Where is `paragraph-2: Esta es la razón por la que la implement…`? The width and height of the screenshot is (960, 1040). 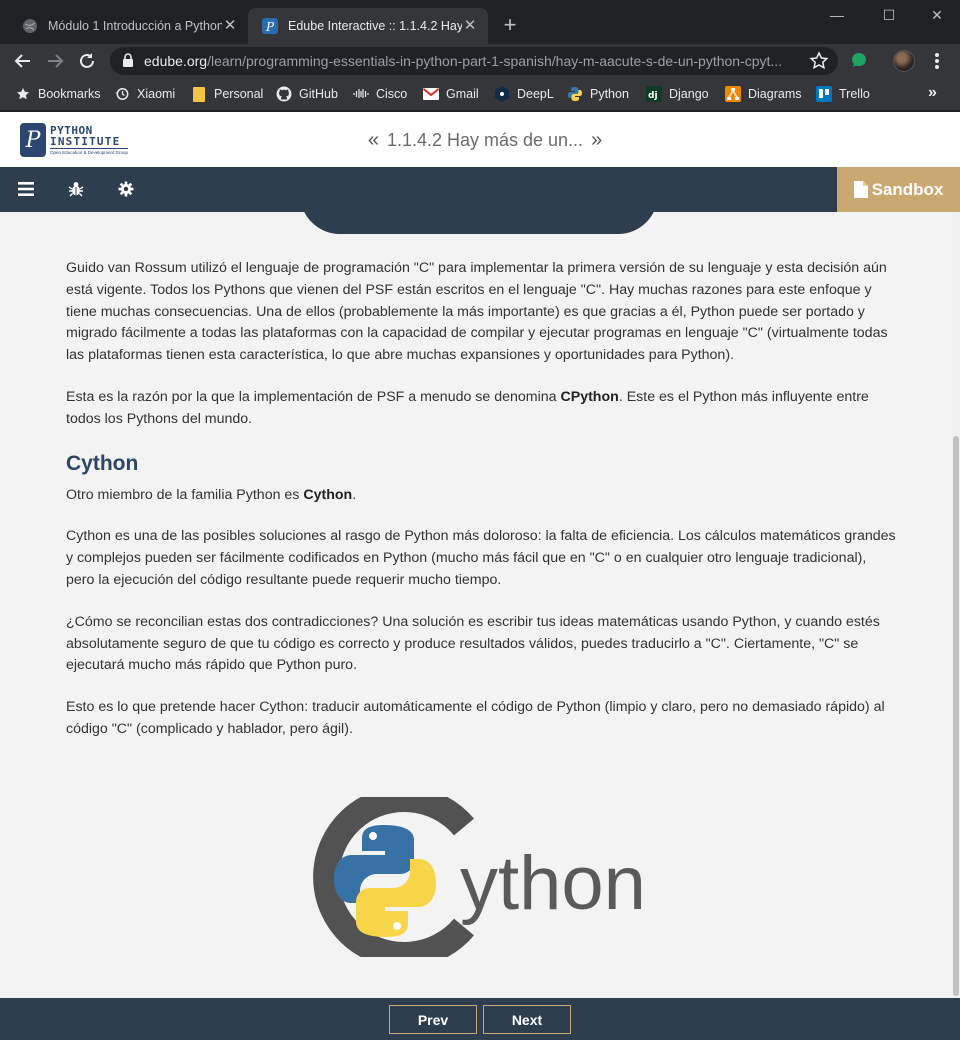 paragraph-2: Esta es la razón por la que la implement… is located at coordinates (467, 407).